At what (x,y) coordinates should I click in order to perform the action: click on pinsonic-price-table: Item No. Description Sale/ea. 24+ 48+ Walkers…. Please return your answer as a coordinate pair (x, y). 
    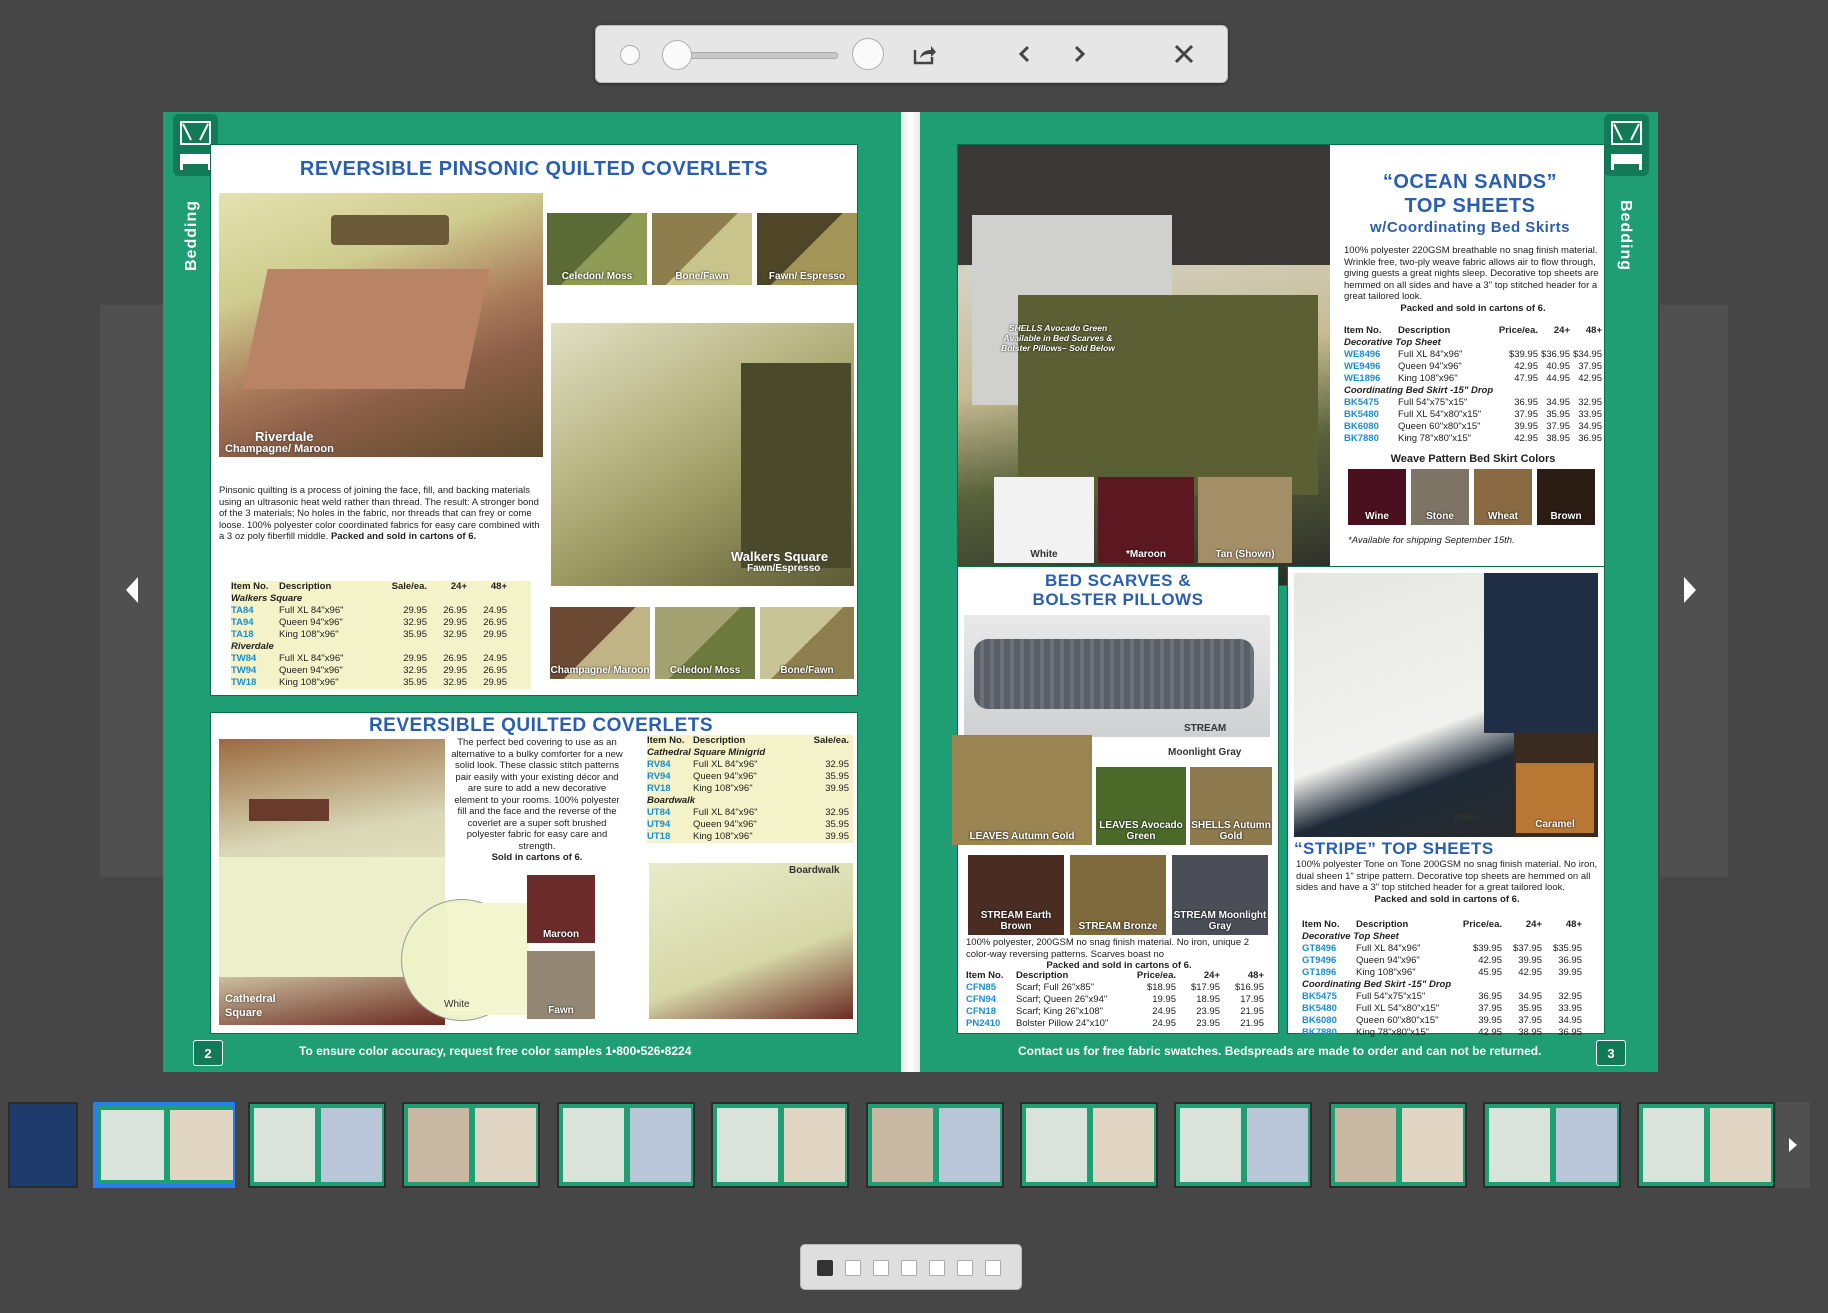
    Looking at the image, I should click on (381, 635).